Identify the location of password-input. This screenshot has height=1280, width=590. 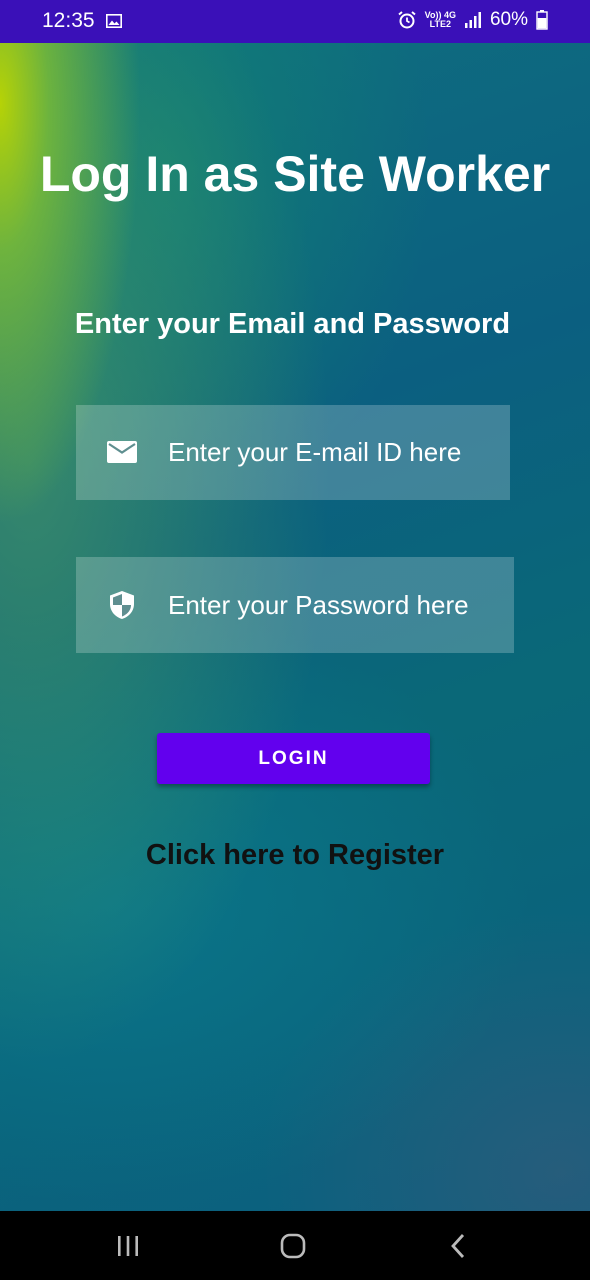
(328, 605).